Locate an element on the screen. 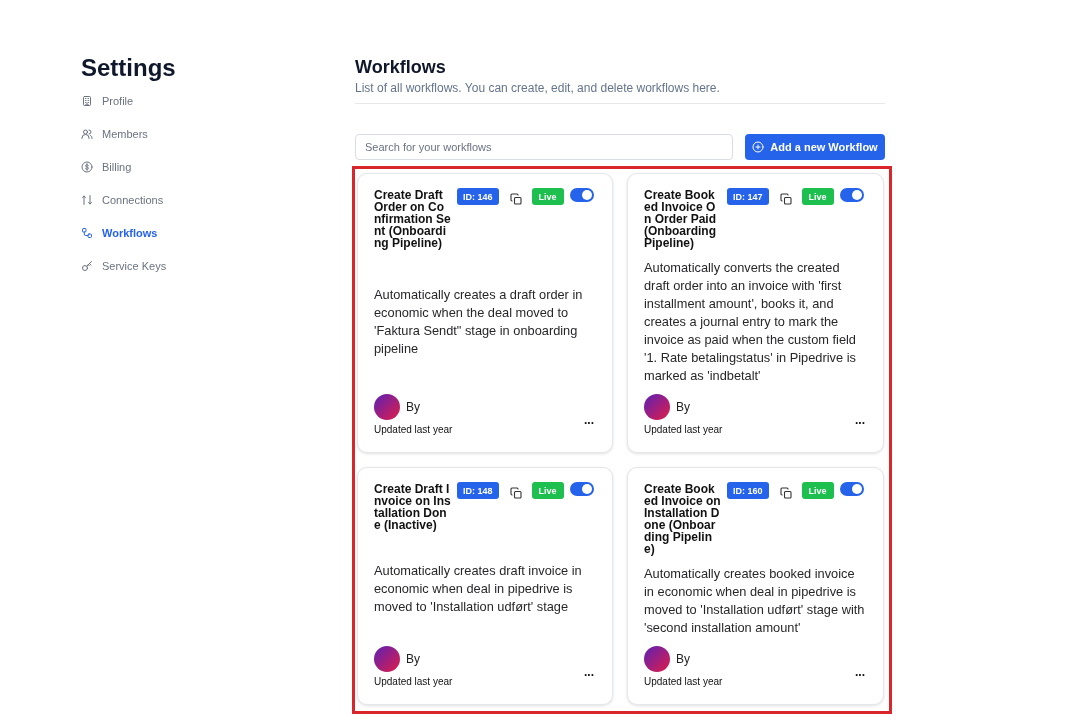  workflow-description: Automatically creates a draft order in economic when the deal moved to 'Faktura Sendt" stage in onboarding pipeline is located at coordinates (479, 322).